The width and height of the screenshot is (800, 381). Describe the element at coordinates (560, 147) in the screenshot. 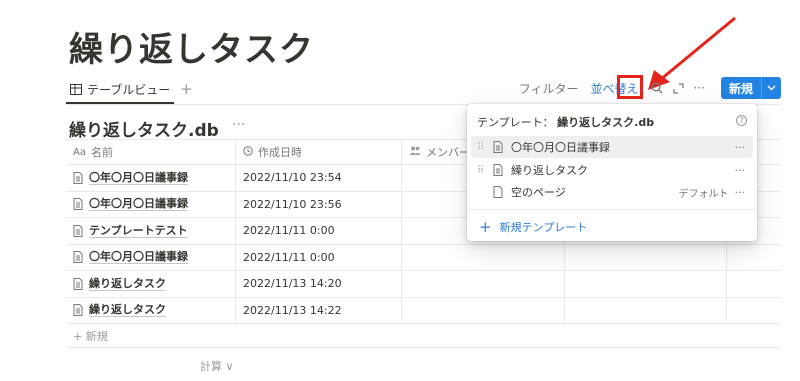

I see `template-label: 〇年〇月〇日議事録` at that location.